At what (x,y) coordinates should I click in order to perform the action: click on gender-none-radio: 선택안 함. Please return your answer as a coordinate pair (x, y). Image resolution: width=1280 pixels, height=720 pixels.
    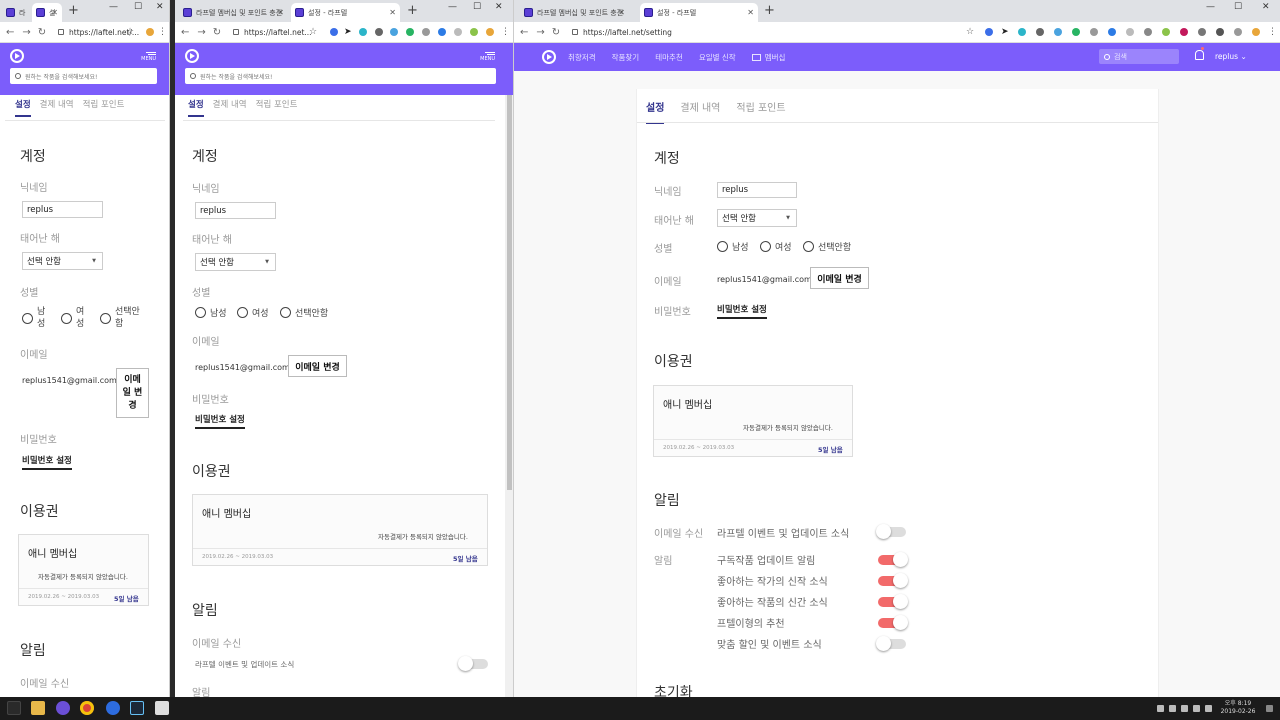
    Looking at the image, I should click on (120, 318).